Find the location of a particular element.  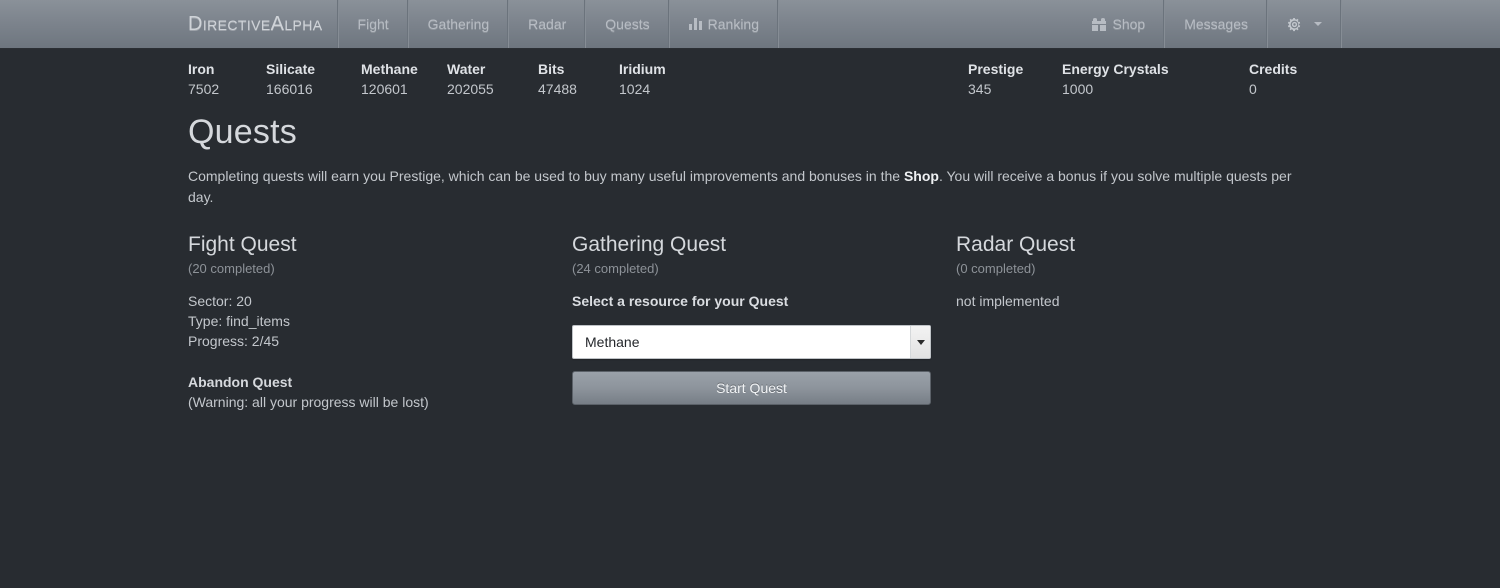

resource-credits: Credits 0 is located at coordinates (1273, 79).